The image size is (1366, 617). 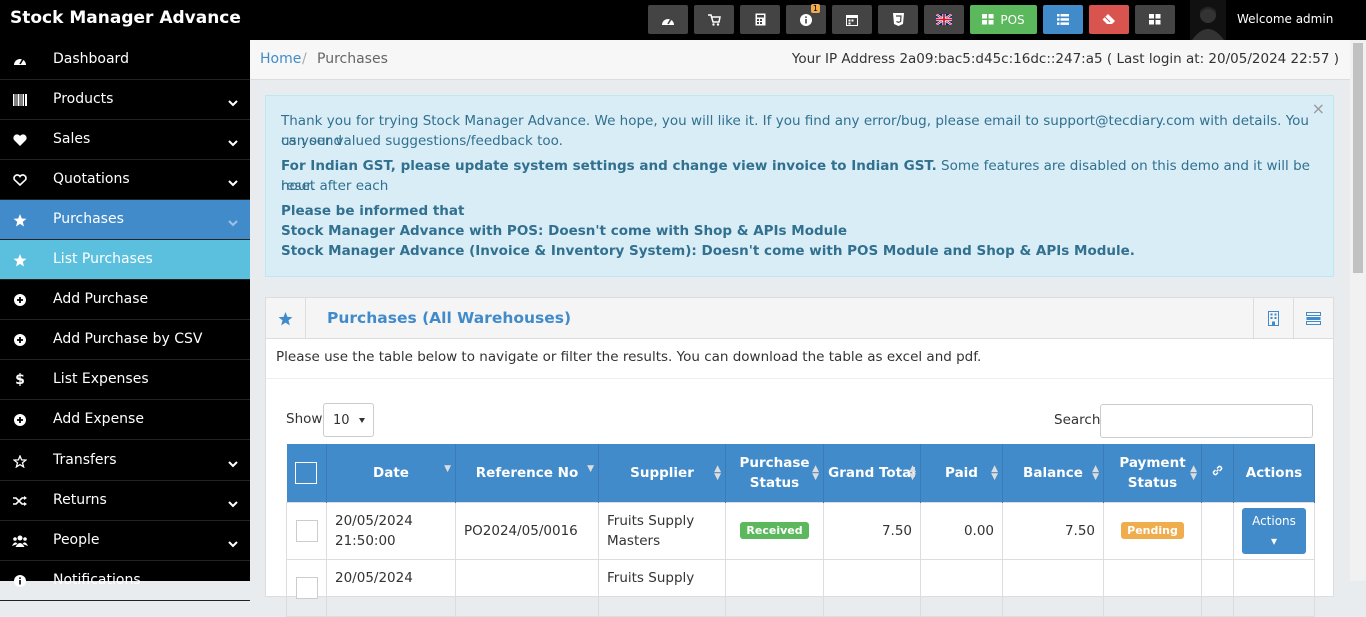 What do you see at coordinates (1152, 473) in the screenshot?
I see `col-payment-status: Payment Status ▲ ▼` at bounding box center [1152, 473].